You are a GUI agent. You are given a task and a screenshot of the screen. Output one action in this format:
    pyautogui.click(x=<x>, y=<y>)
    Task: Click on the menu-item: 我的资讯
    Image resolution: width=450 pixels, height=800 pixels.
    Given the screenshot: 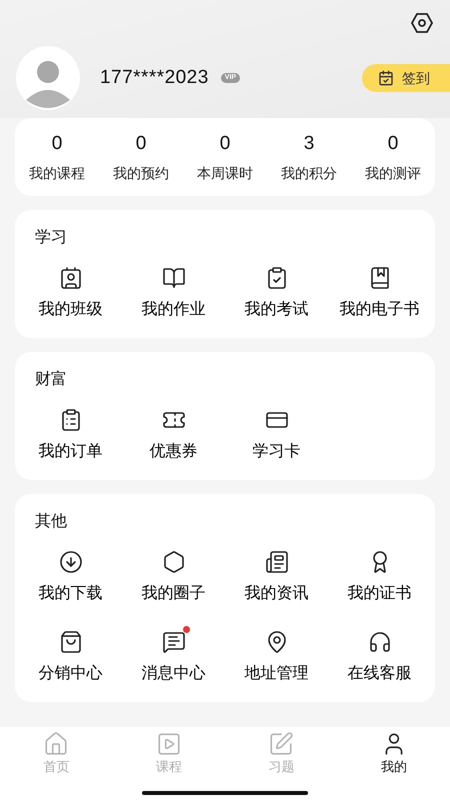 What is the action you would take?
    pyautogui.click(x=276, y=578)
    